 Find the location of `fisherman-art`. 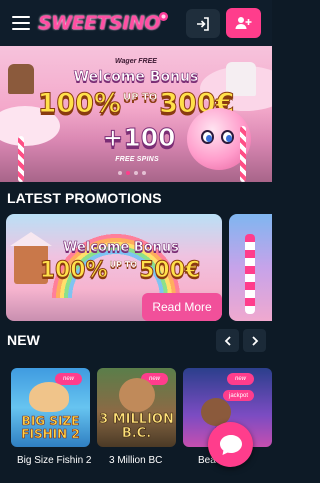

fisherman-art is located at coordinates (49, 397).